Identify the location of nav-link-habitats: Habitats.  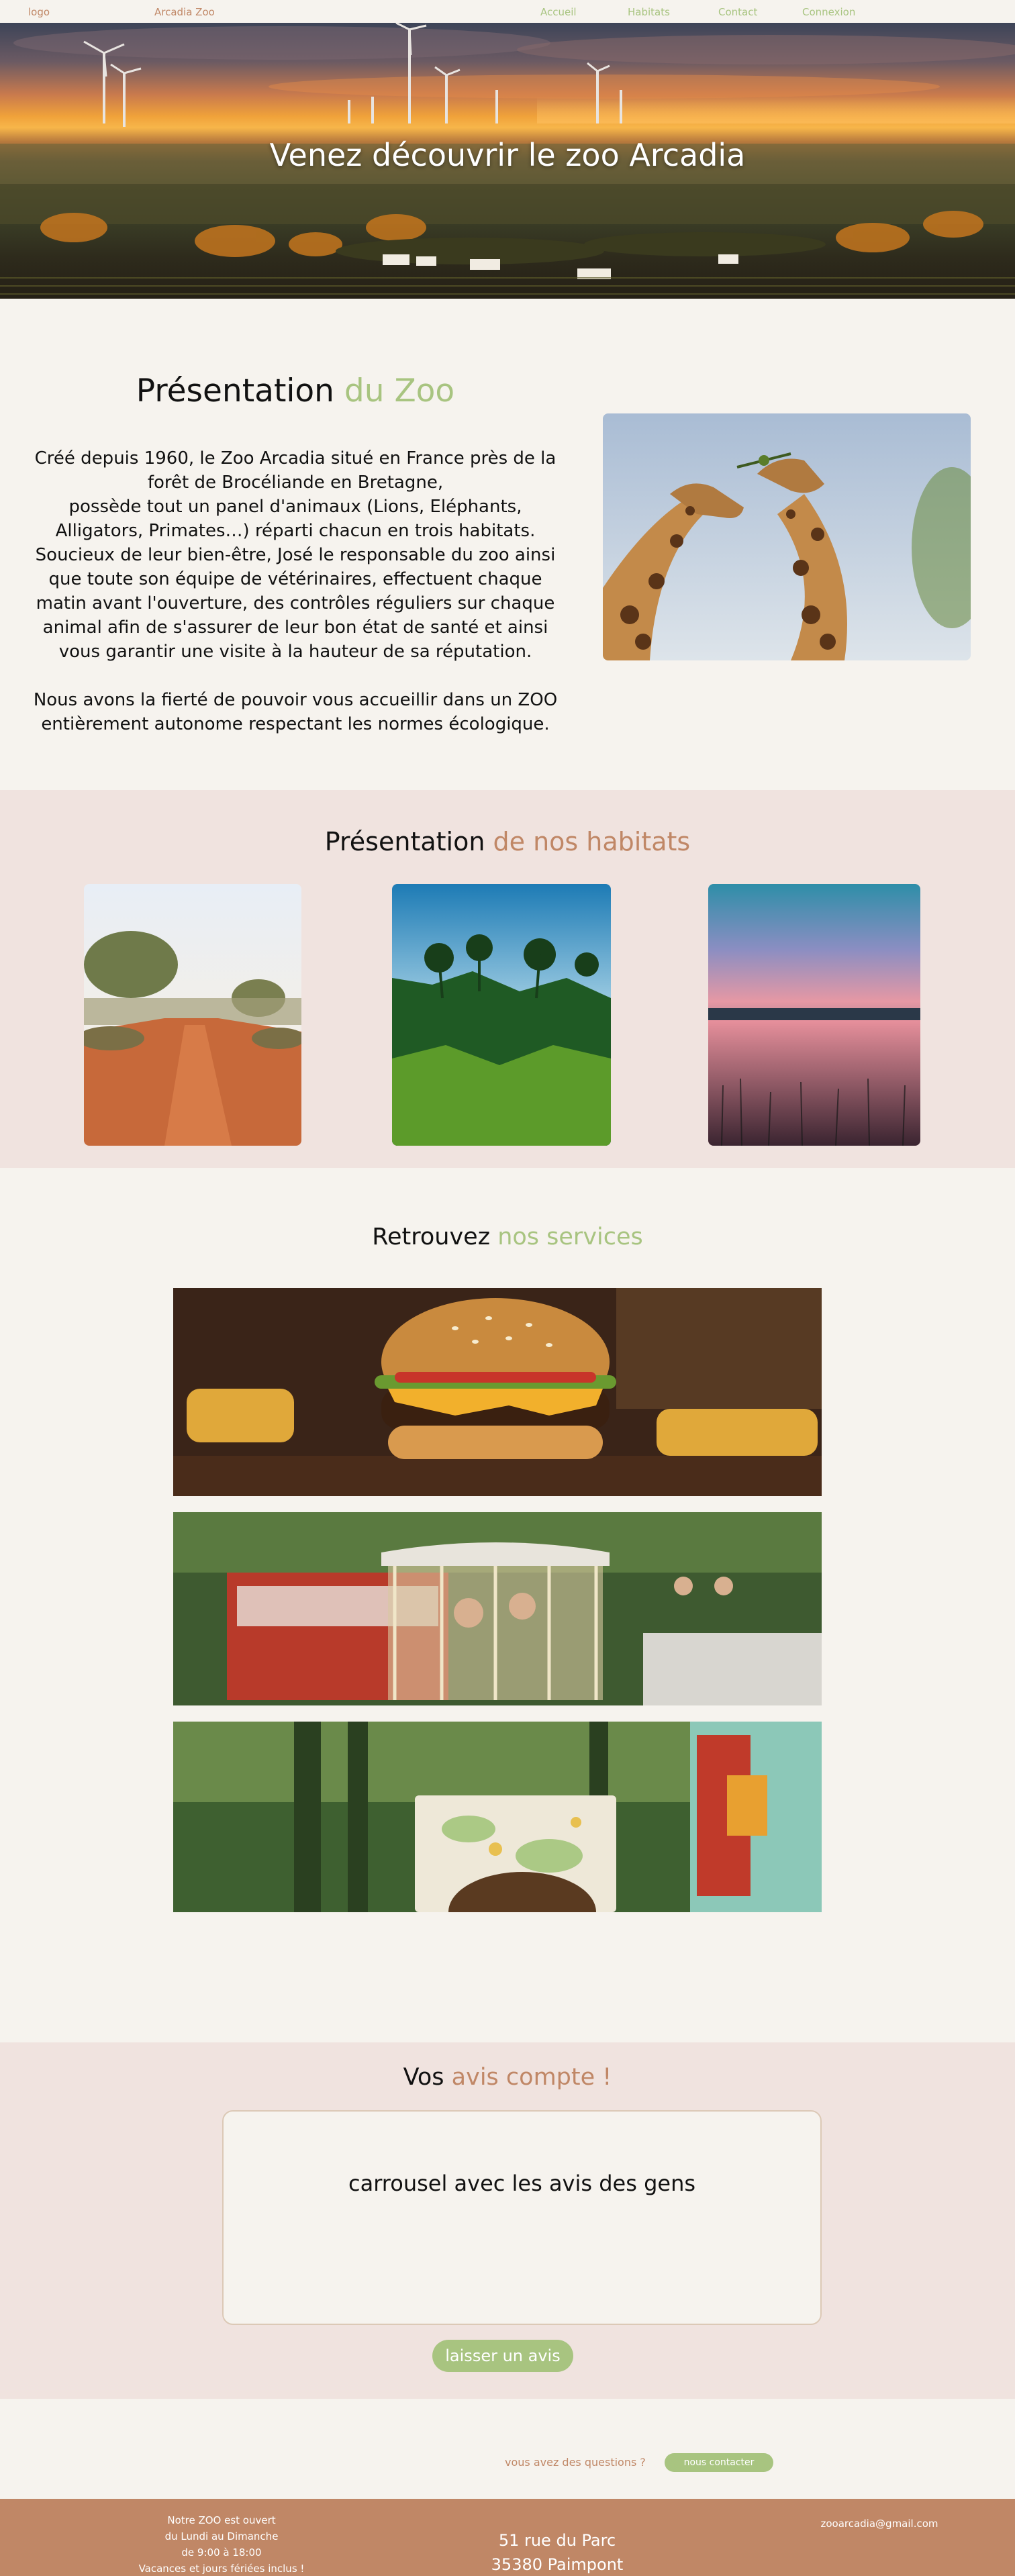
(649, 12).